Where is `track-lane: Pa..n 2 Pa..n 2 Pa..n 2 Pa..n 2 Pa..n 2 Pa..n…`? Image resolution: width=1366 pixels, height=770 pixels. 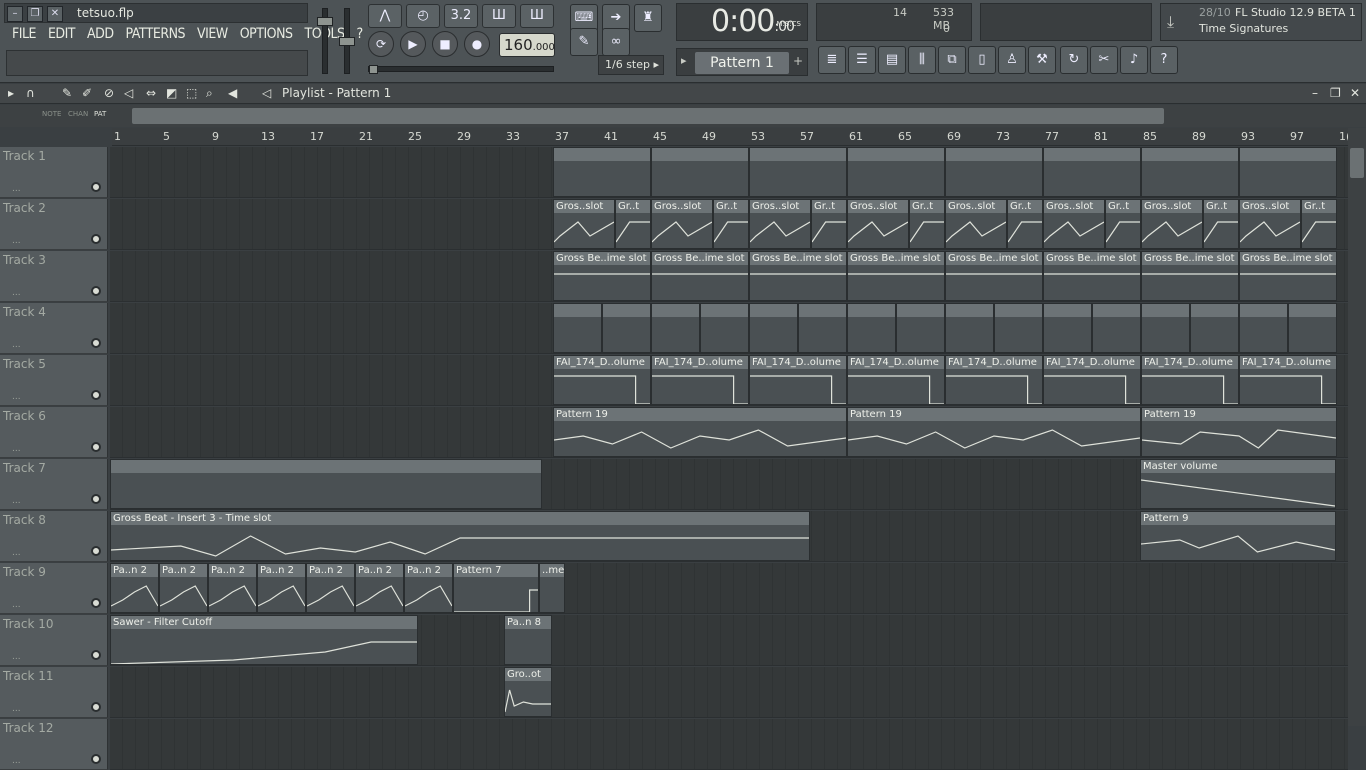 track-lane: Pa..n 2 Pa..n 2 Pa..n 2 Pa..n 2 Pa..n 2 Pa..n… is located at coordinates (729, 588).